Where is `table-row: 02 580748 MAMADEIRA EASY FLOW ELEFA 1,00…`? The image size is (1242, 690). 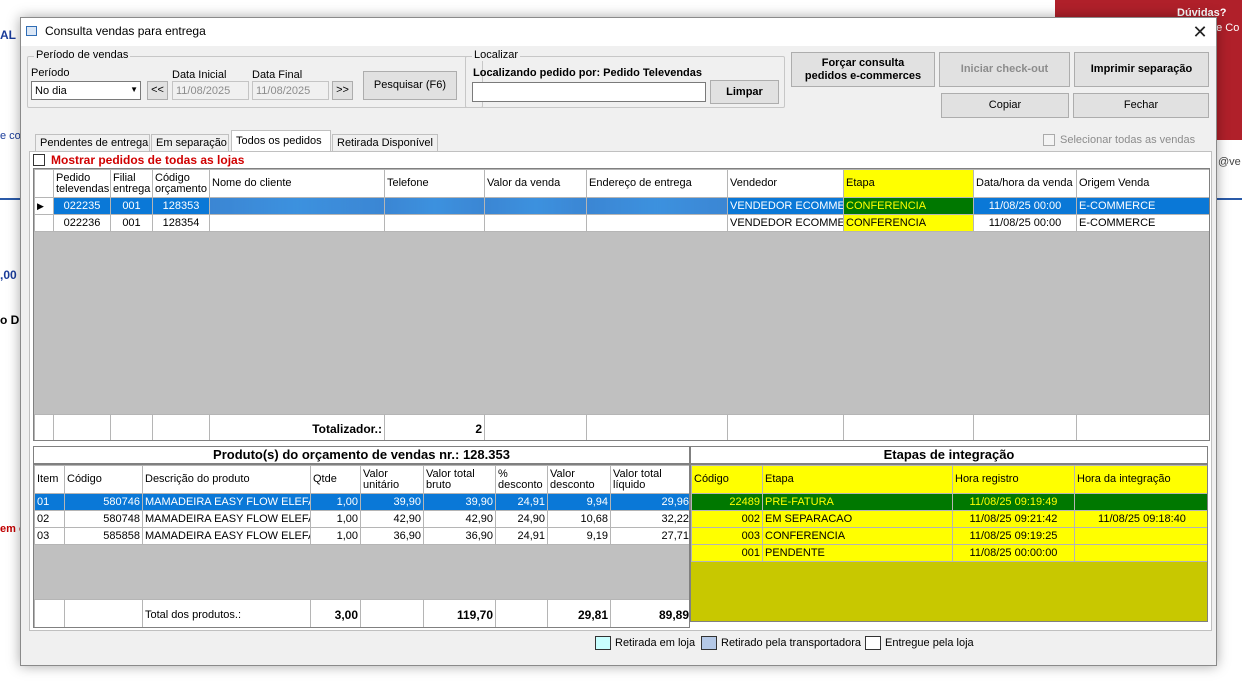
table-row: 02 580748 MAMADEIRA EASY FLOW ELEFA 1,00… is located at coordinates (361, 519).